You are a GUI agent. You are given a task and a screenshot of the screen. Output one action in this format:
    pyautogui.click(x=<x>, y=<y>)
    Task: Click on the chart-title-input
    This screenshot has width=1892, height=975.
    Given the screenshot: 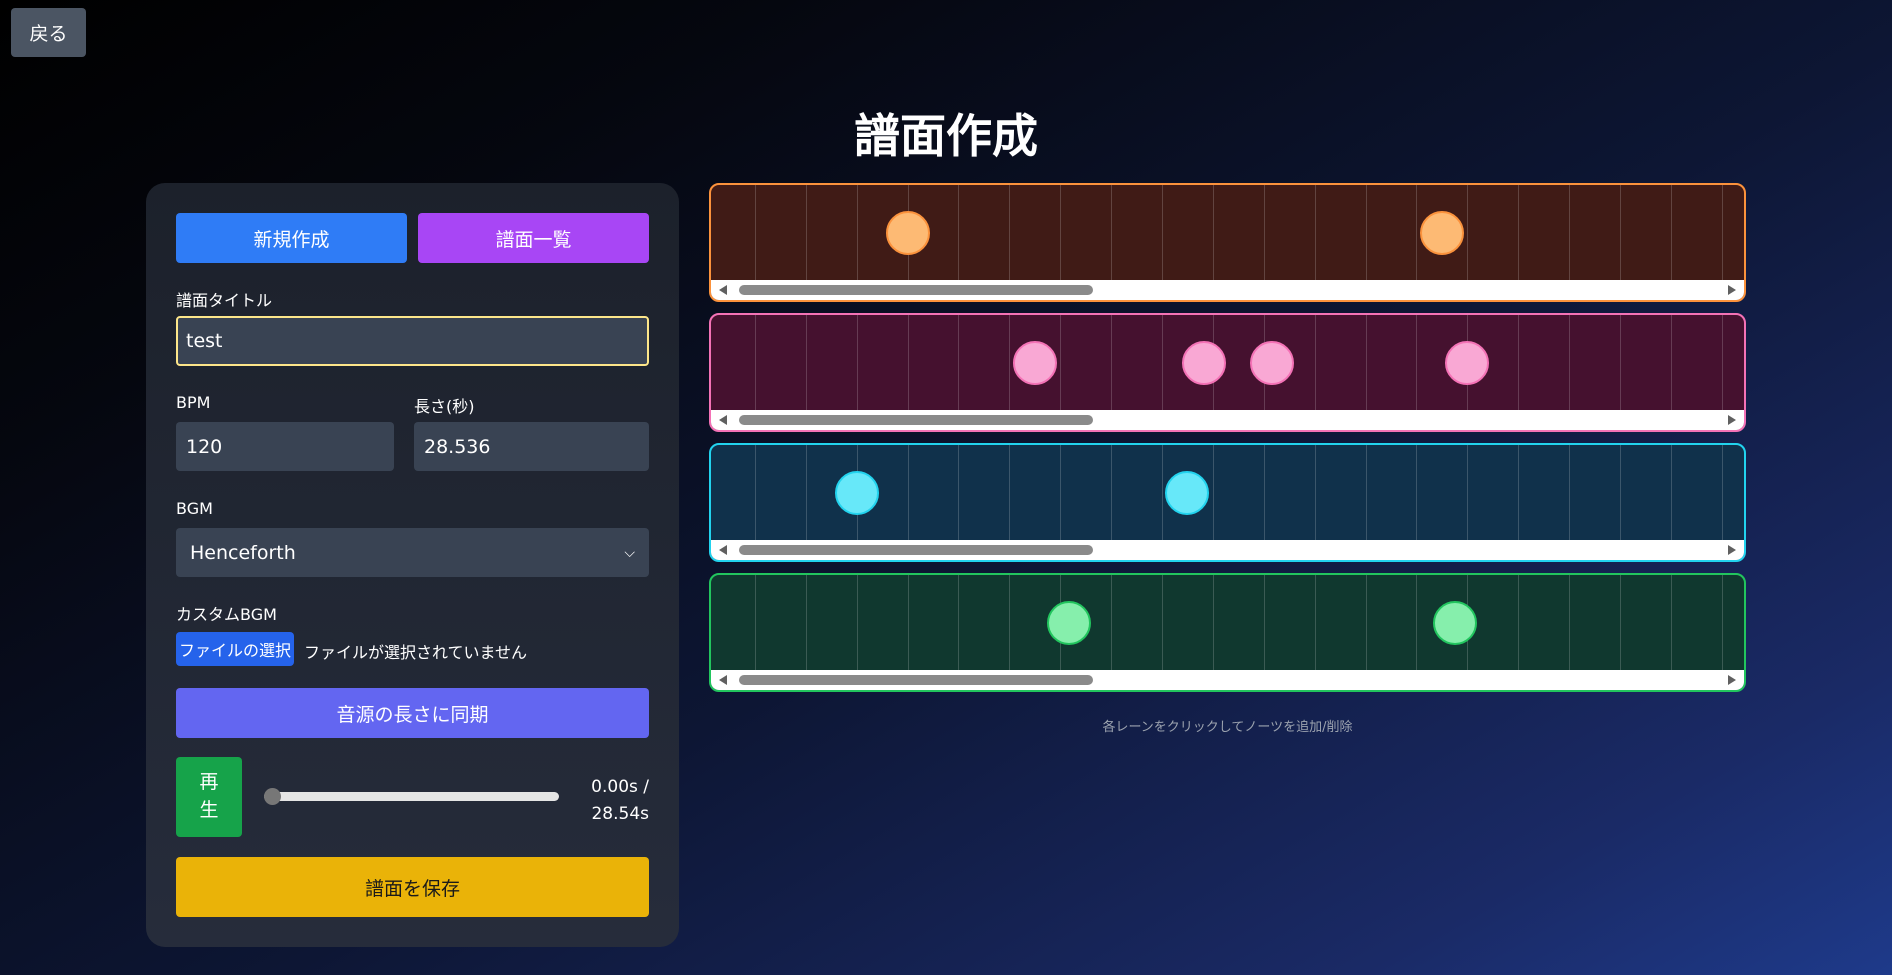 What is the action you would take?
    pyautogui.click(x=412, y=341)
    